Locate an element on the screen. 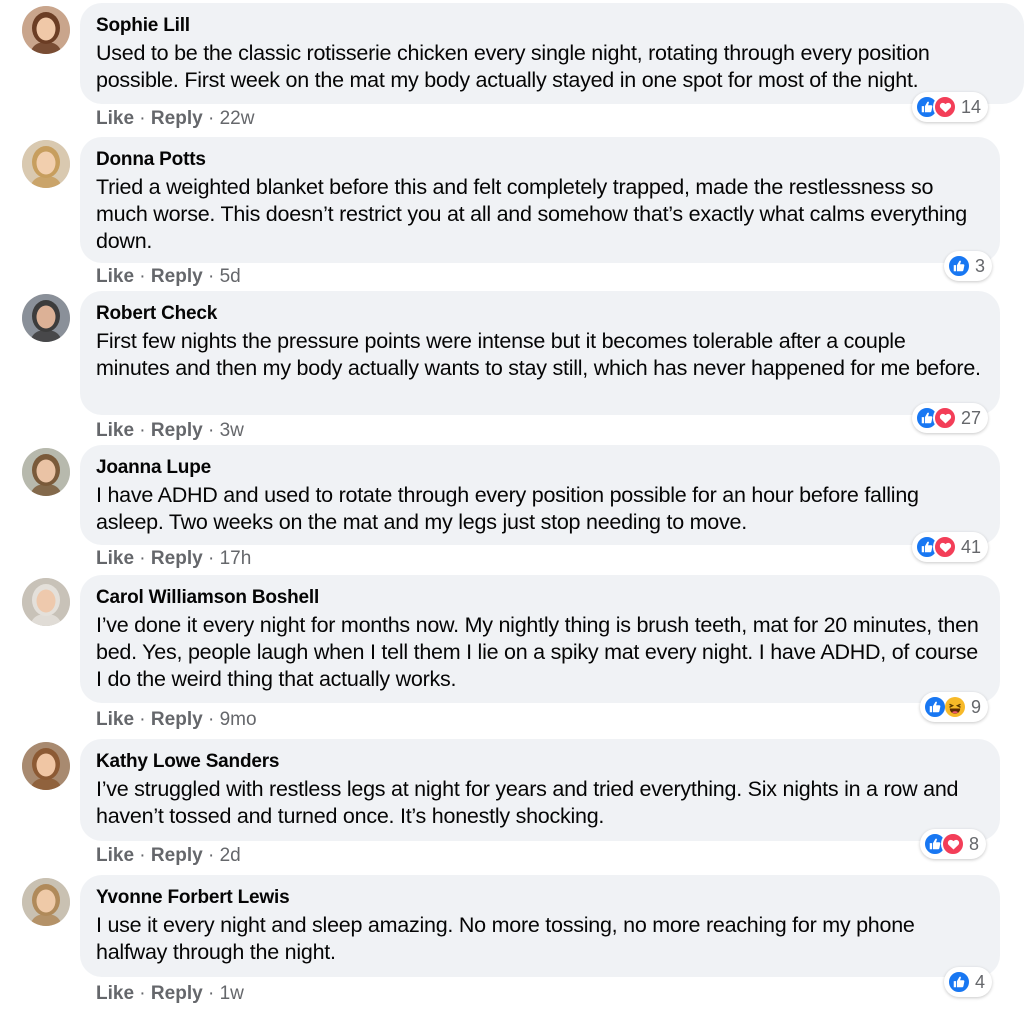 This screenshot has width=1024, height=1024. comment-timestamp: 3w is located at coordinates (232, 430).